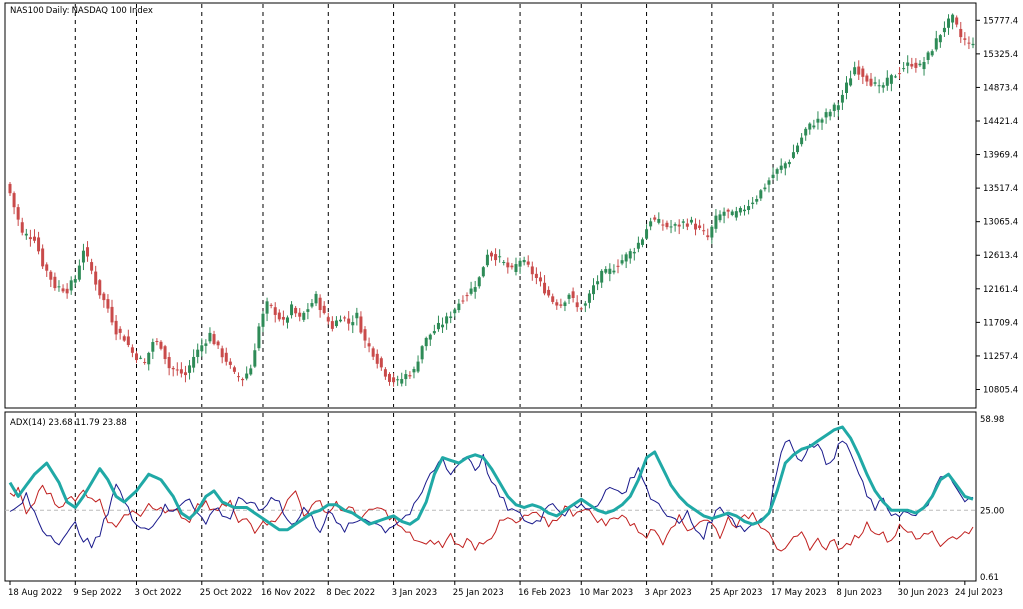  I want to click on date-label: 24 Jul 2023, so click(979, 593).